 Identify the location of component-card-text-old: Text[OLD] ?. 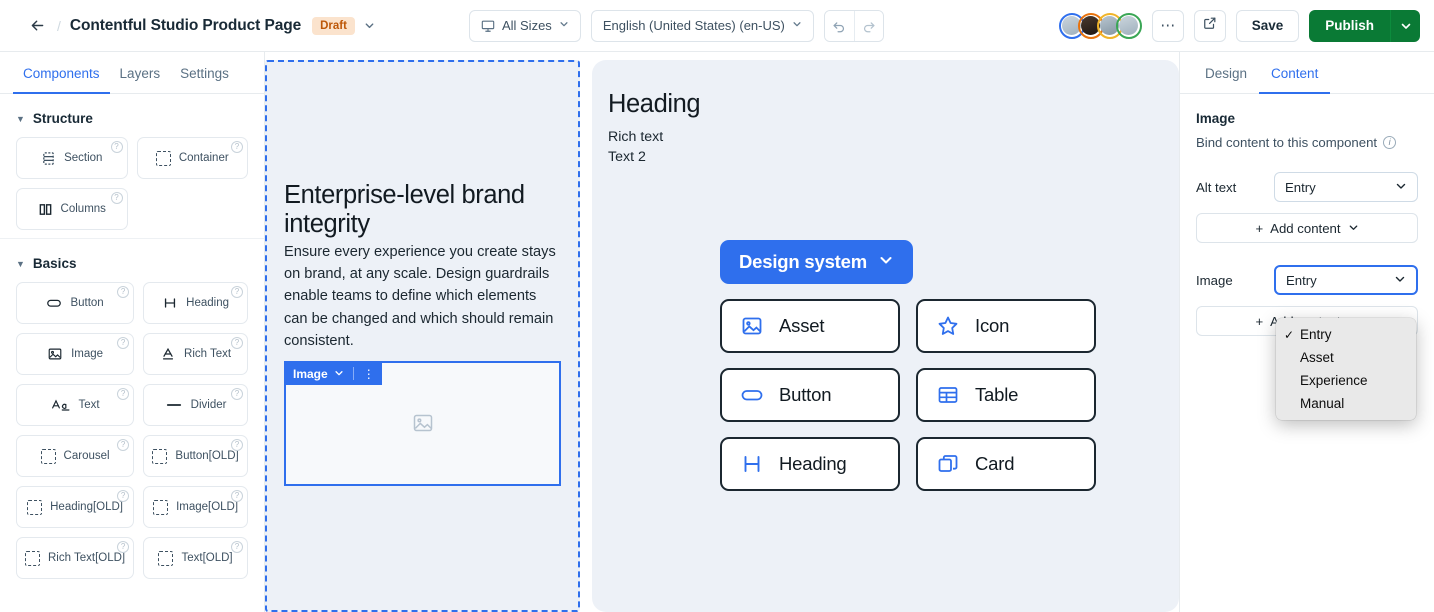
(195, 558).